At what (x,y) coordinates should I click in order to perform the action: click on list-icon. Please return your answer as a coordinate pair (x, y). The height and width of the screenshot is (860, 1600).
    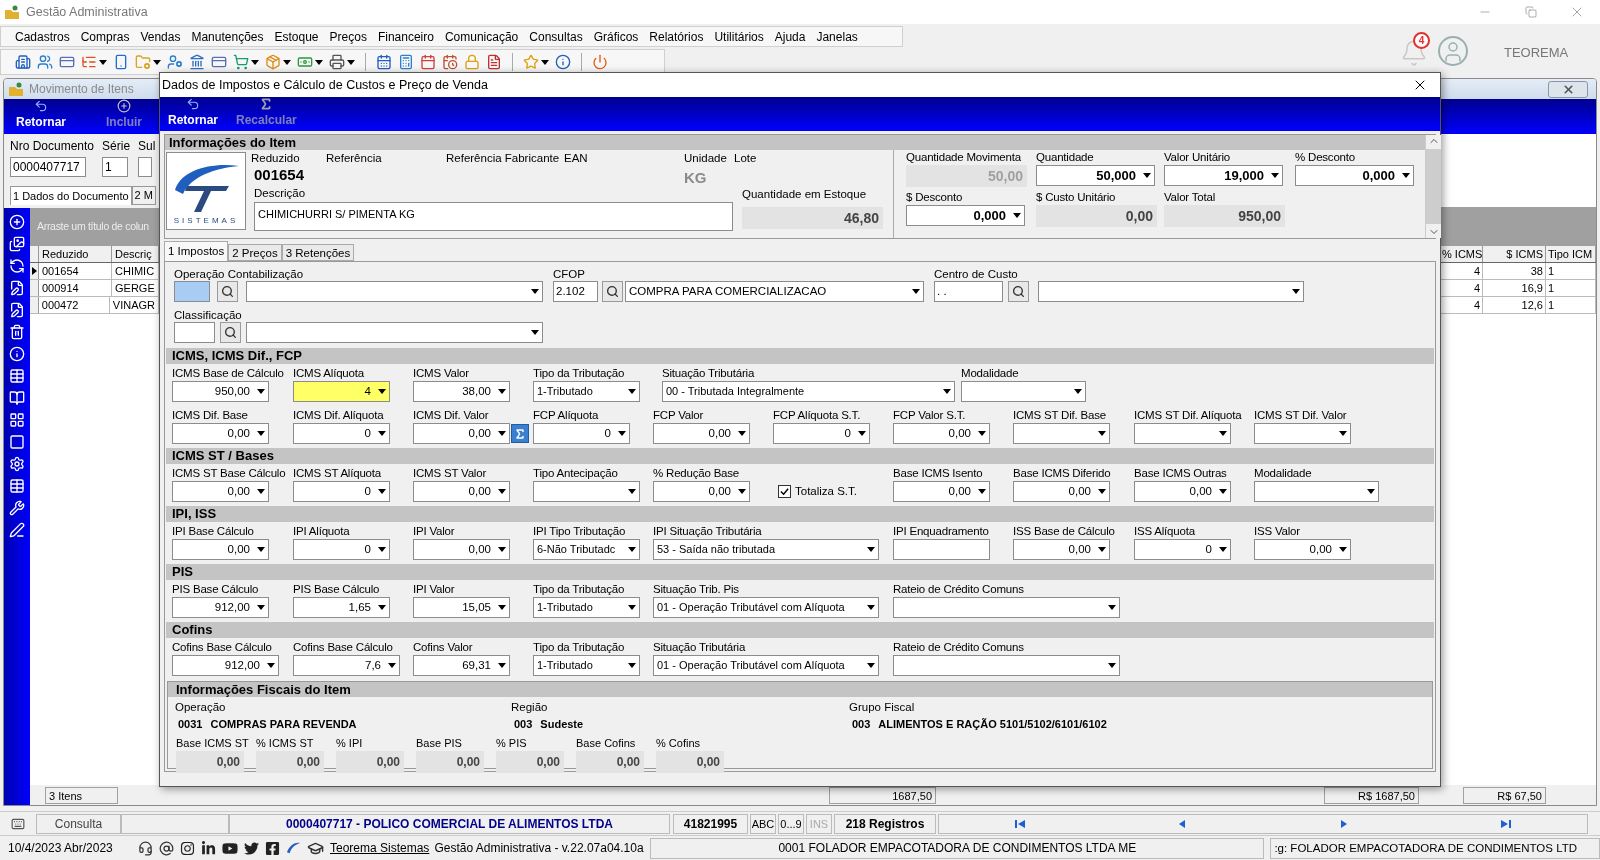
    Looking at the image, I should click on (89, 62).